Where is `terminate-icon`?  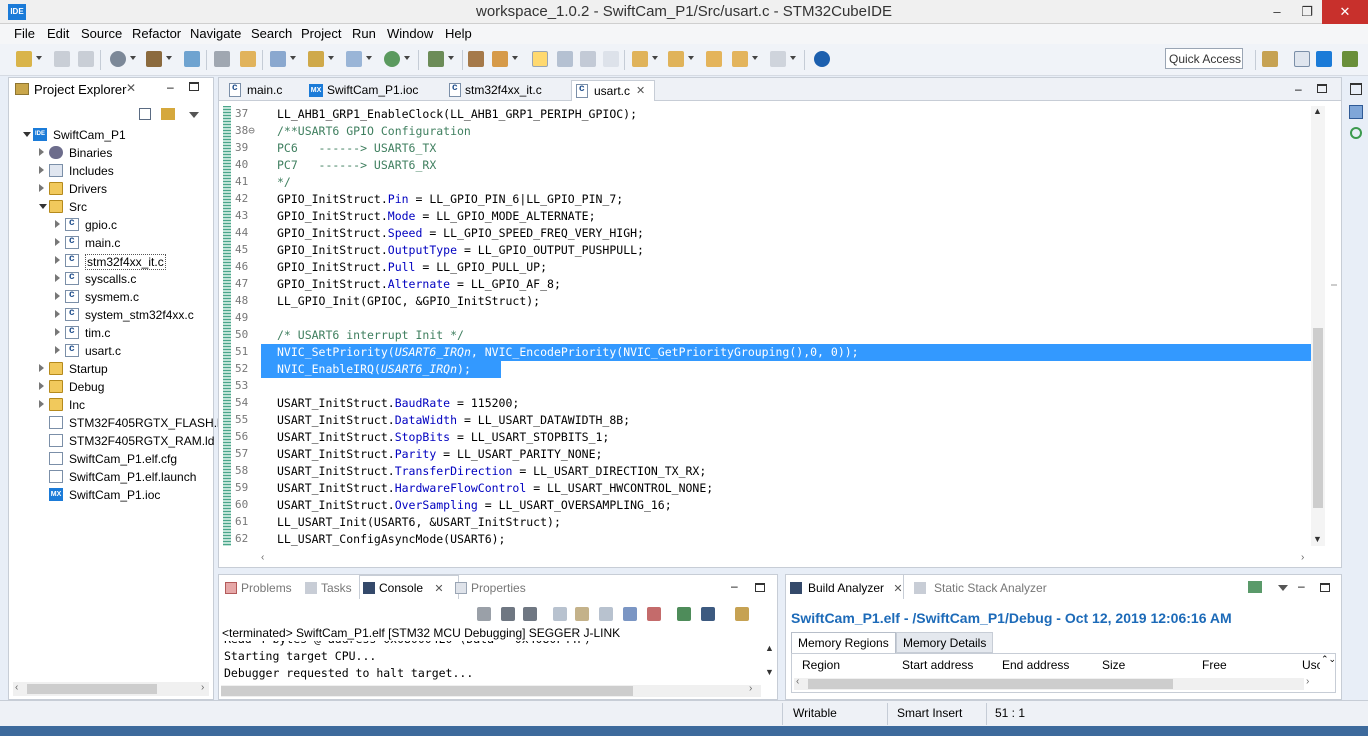
terminate-icon is located at coordinates (484, 614).